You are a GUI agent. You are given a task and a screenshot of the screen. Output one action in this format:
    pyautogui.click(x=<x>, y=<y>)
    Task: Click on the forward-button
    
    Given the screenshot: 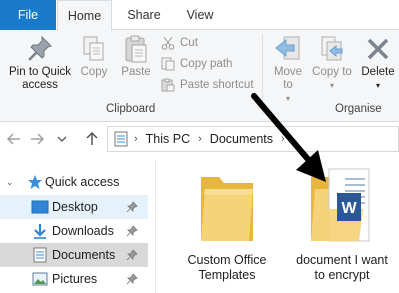 What is the action you would take?
    pyautogui.click(x=37, y=139)
    